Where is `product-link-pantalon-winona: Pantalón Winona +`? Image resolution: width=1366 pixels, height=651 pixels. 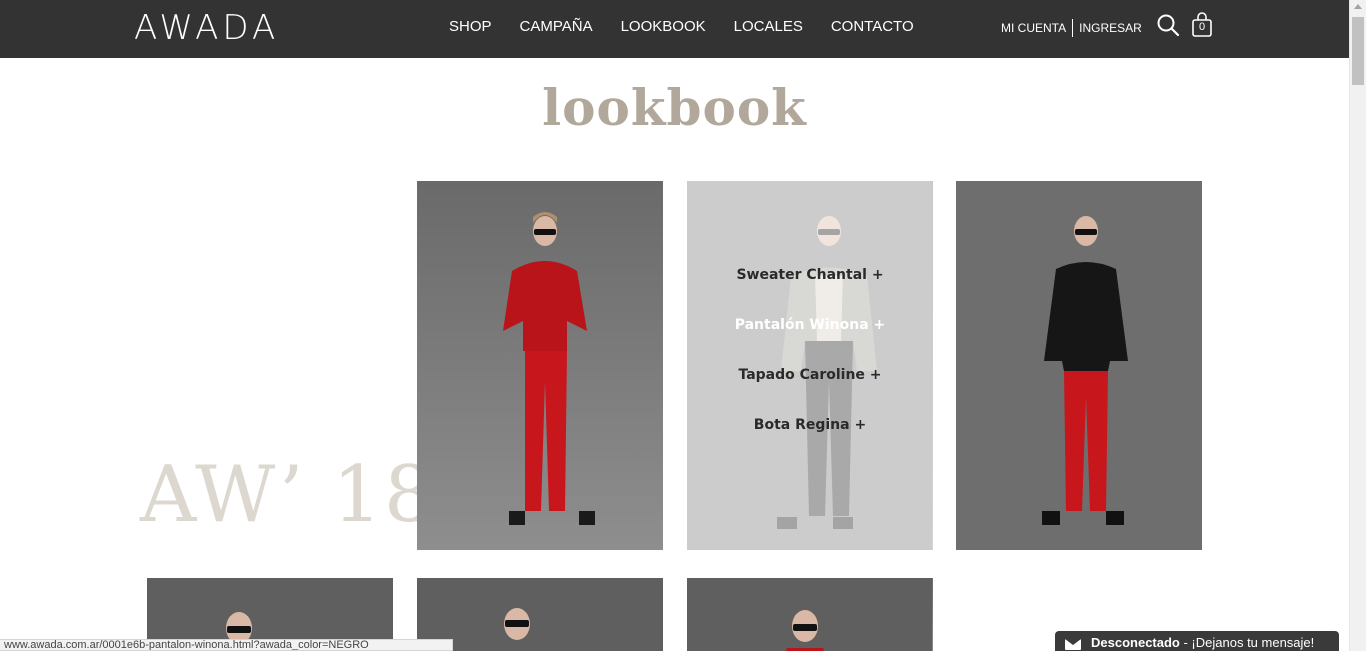 product-link-pantalon-winona: Pantalón Winona + is located at coordinates (810, 340).